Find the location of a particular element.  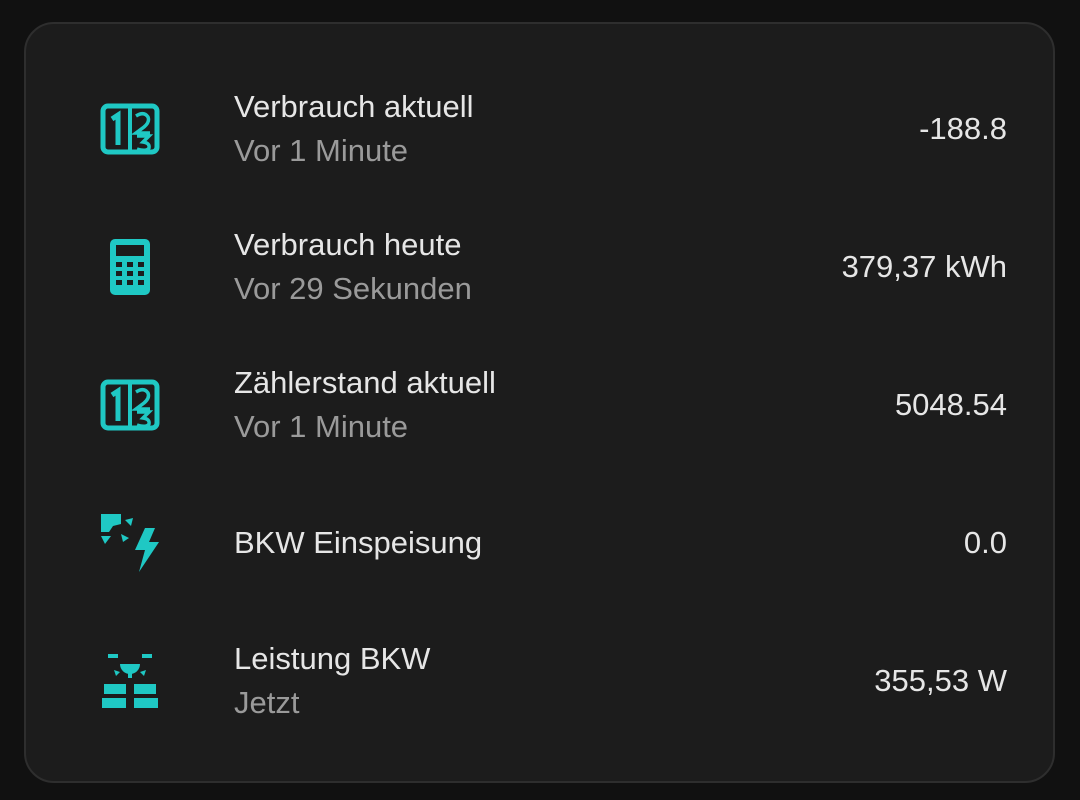

entity-last-changed: Jetzt is located at coordinates (267, 702).